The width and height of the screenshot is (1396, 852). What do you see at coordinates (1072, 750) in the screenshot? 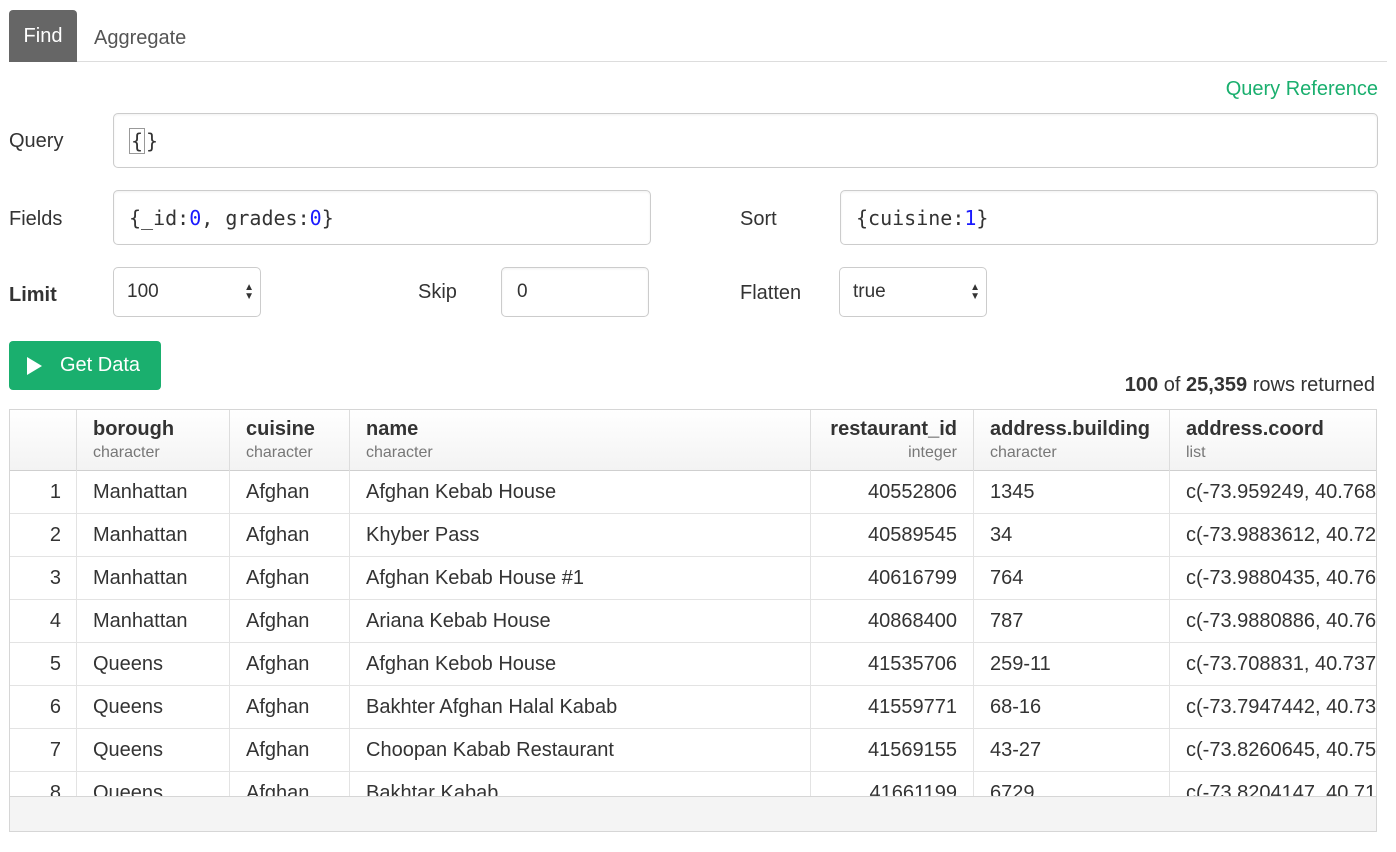
I see `cell-address-building: 43-27` at bounding box center [1072, 750].